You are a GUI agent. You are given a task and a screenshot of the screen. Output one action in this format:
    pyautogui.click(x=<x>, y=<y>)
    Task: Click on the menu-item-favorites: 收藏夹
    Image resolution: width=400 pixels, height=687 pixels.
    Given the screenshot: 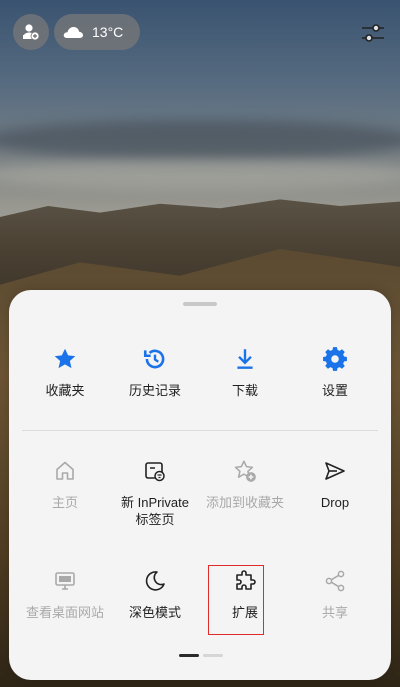 What is the action you would take?
    pyautogui.click(x=65, y=380)
    